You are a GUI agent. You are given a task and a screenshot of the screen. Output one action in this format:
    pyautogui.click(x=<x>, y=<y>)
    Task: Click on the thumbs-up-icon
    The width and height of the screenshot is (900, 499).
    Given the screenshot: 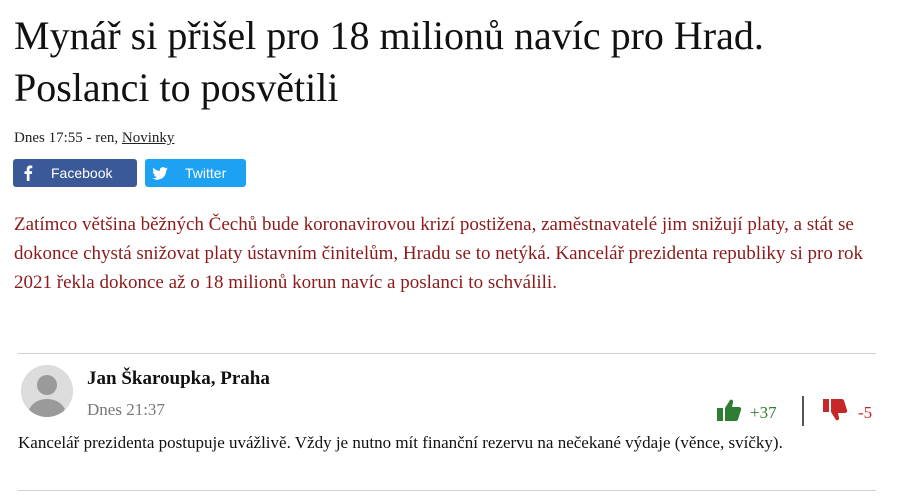 What is the action you would take?
    pyautogui.click(x=729, y=412)
    